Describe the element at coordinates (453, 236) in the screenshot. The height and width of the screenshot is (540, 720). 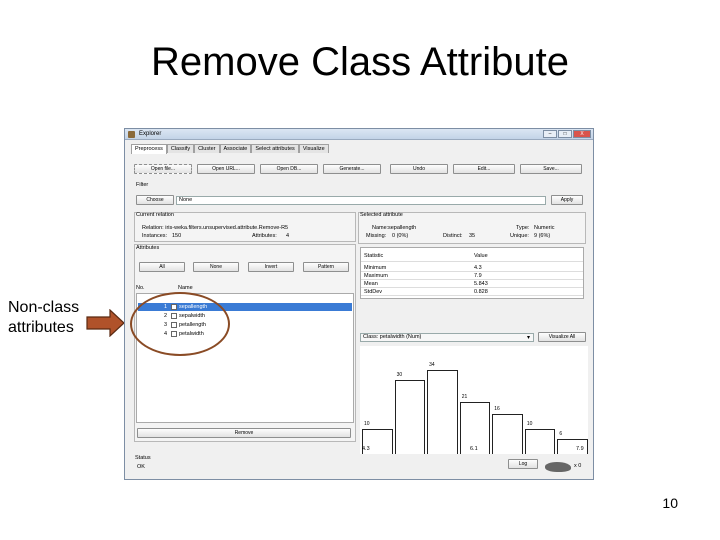
I see `sel-distinct-label: Distinct:` at that location.